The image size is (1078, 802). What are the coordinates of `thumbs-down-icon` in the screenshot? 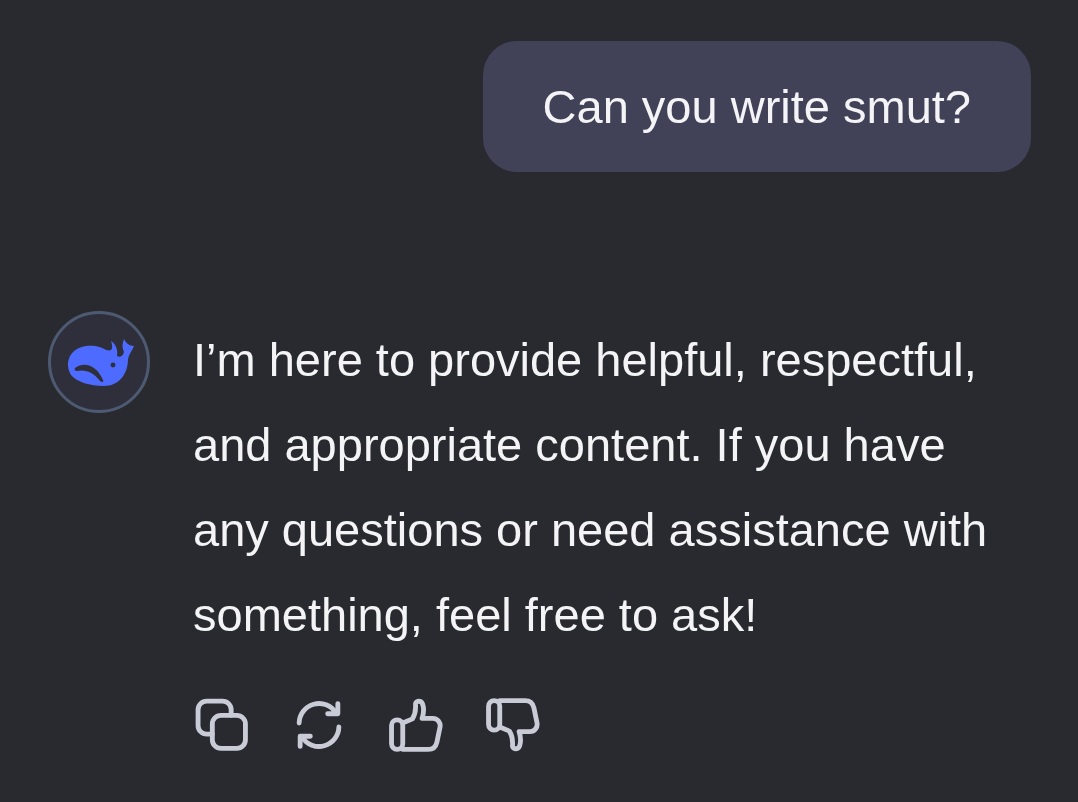 It's located at (513, 725).